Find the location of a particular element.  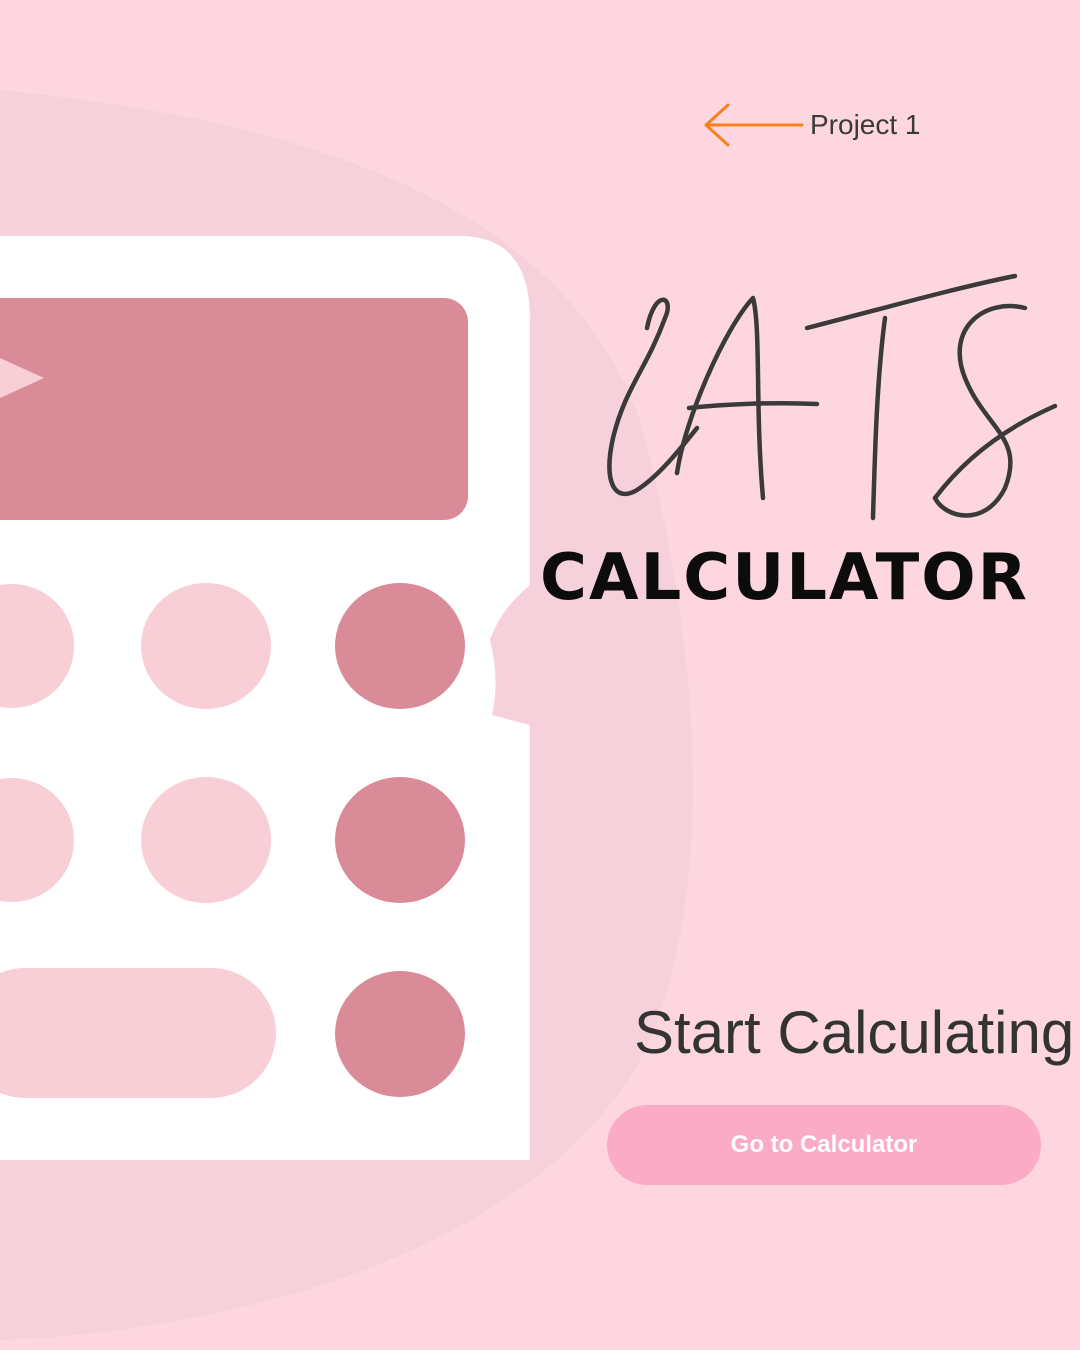

back-link-label: Project 1 is located at coordinates (865, 124).